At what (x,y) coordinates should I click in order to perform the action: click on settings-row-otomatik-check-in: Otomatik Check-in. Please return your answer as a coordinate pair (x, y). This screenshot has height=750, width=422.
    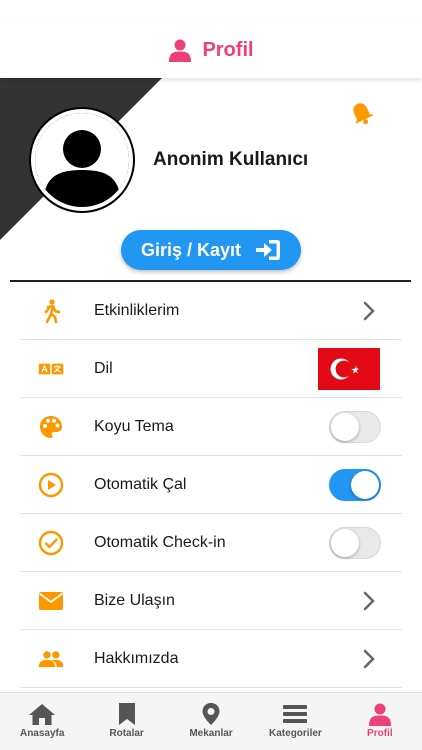
    Looking at the image, I should click on (211, 543).